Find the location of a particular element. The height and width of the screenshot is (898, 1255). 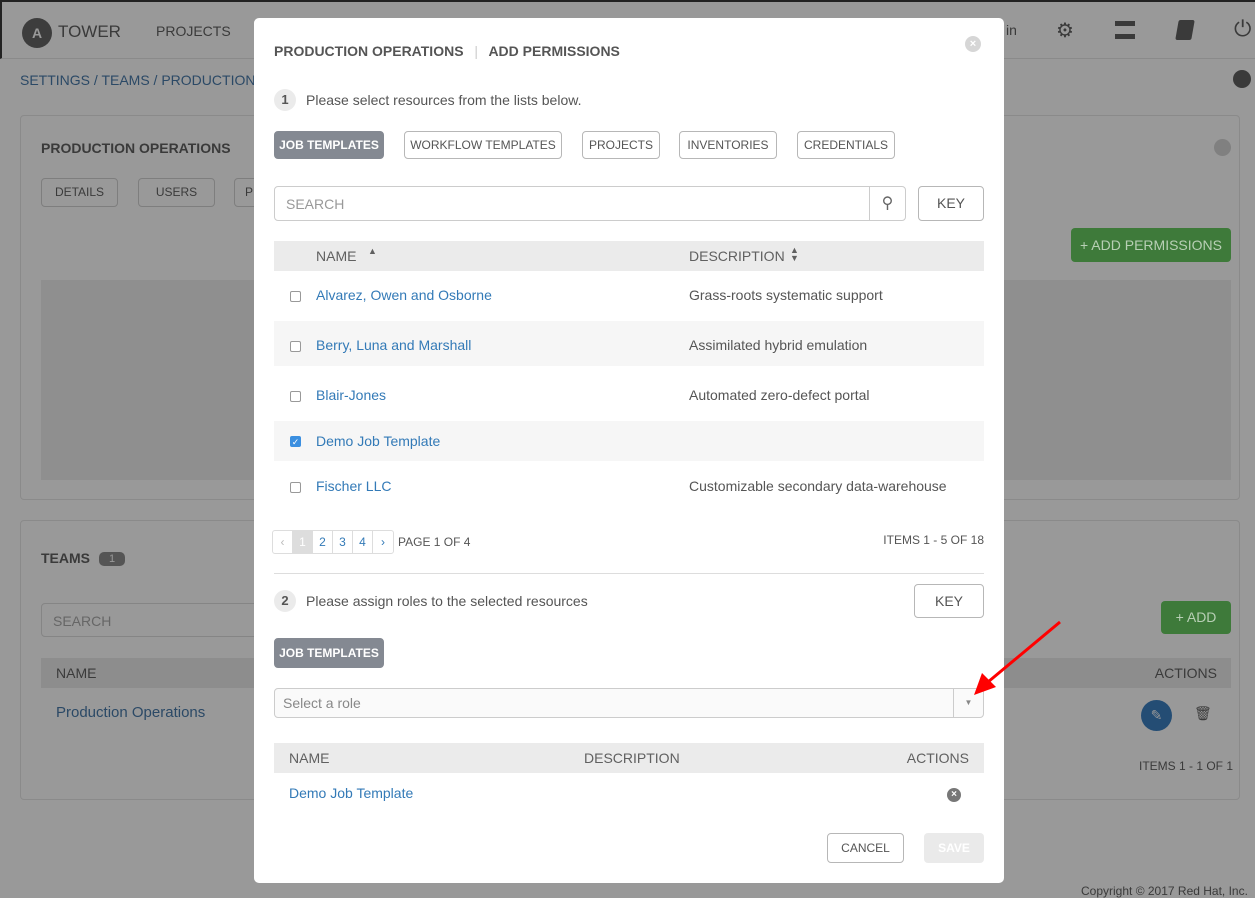

trash-icon: 🗑 is located at coordinates (1203, 713).